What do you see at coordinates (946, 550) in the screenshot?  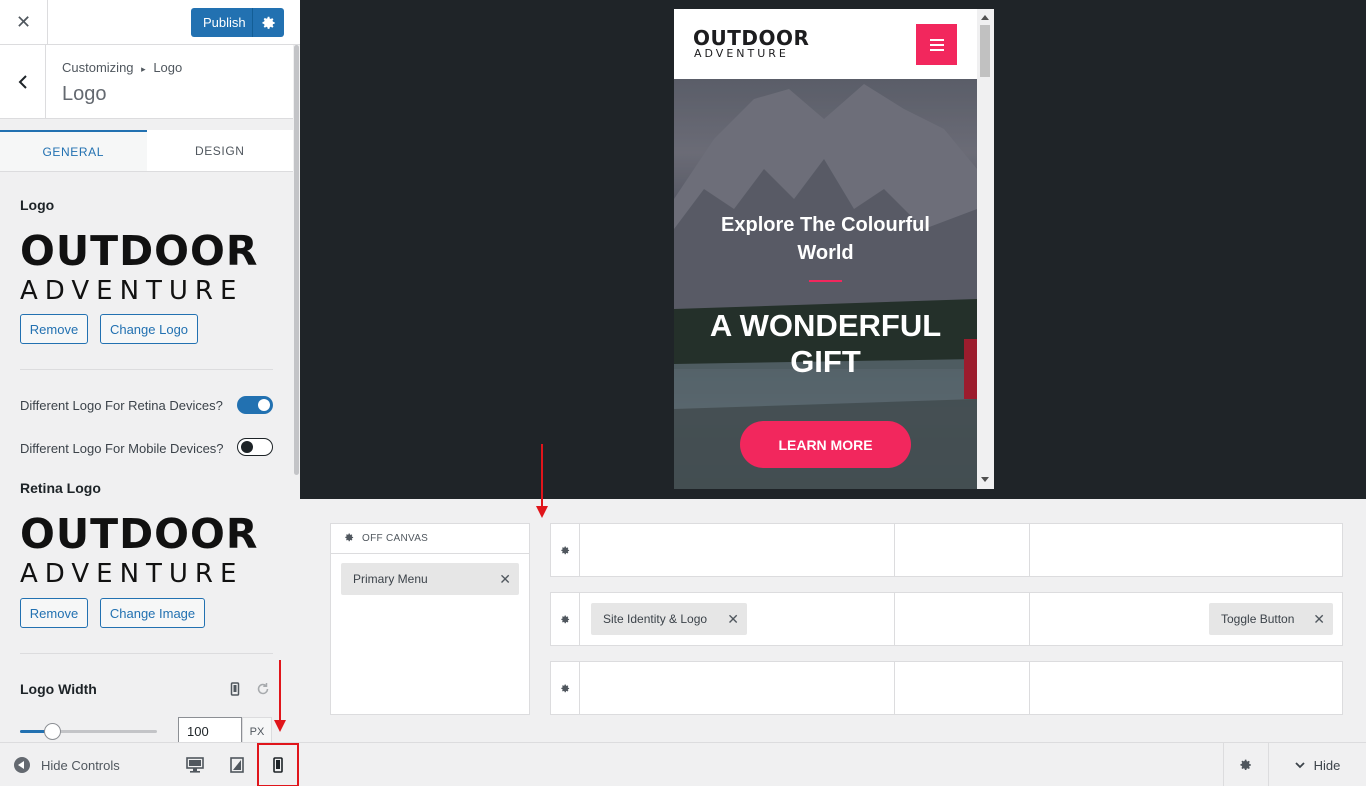 I see `header-row-top` at bounding box center [946, 550].